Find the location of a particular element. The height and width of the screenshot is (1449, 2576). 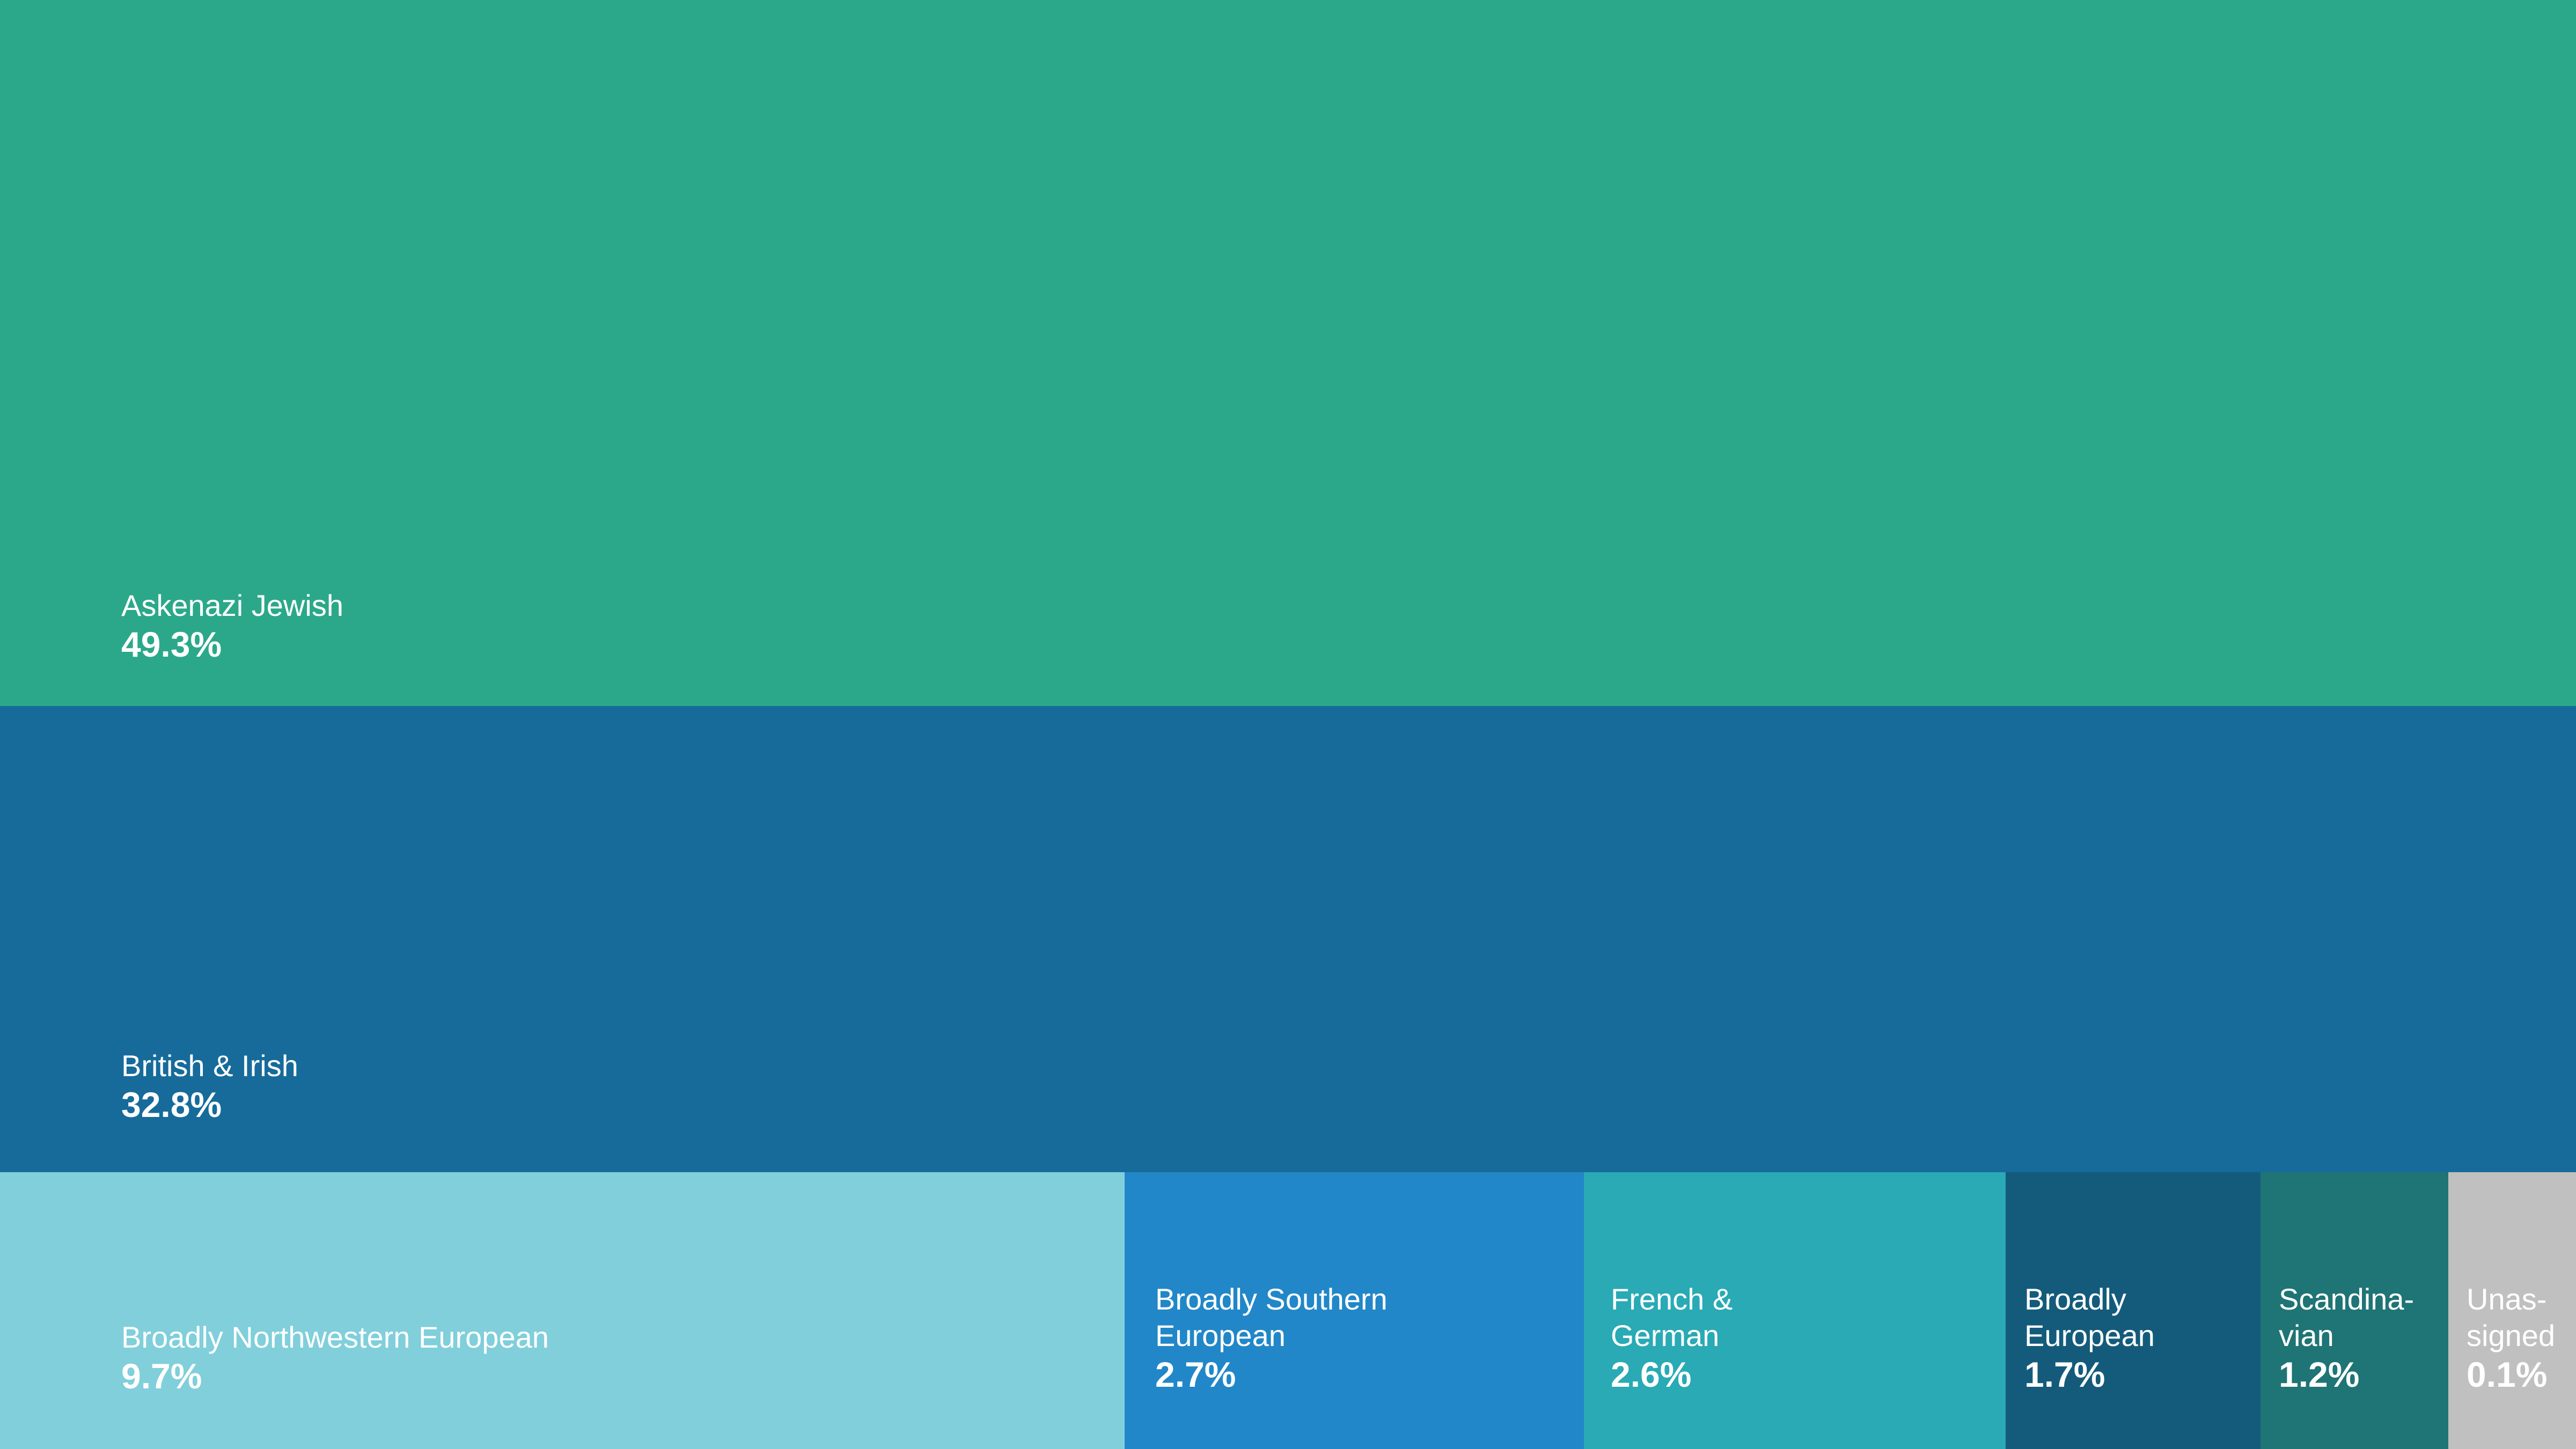

treemap-tile: Broadly Northwestern European 9.7% is located at coordinates (562, 1310).